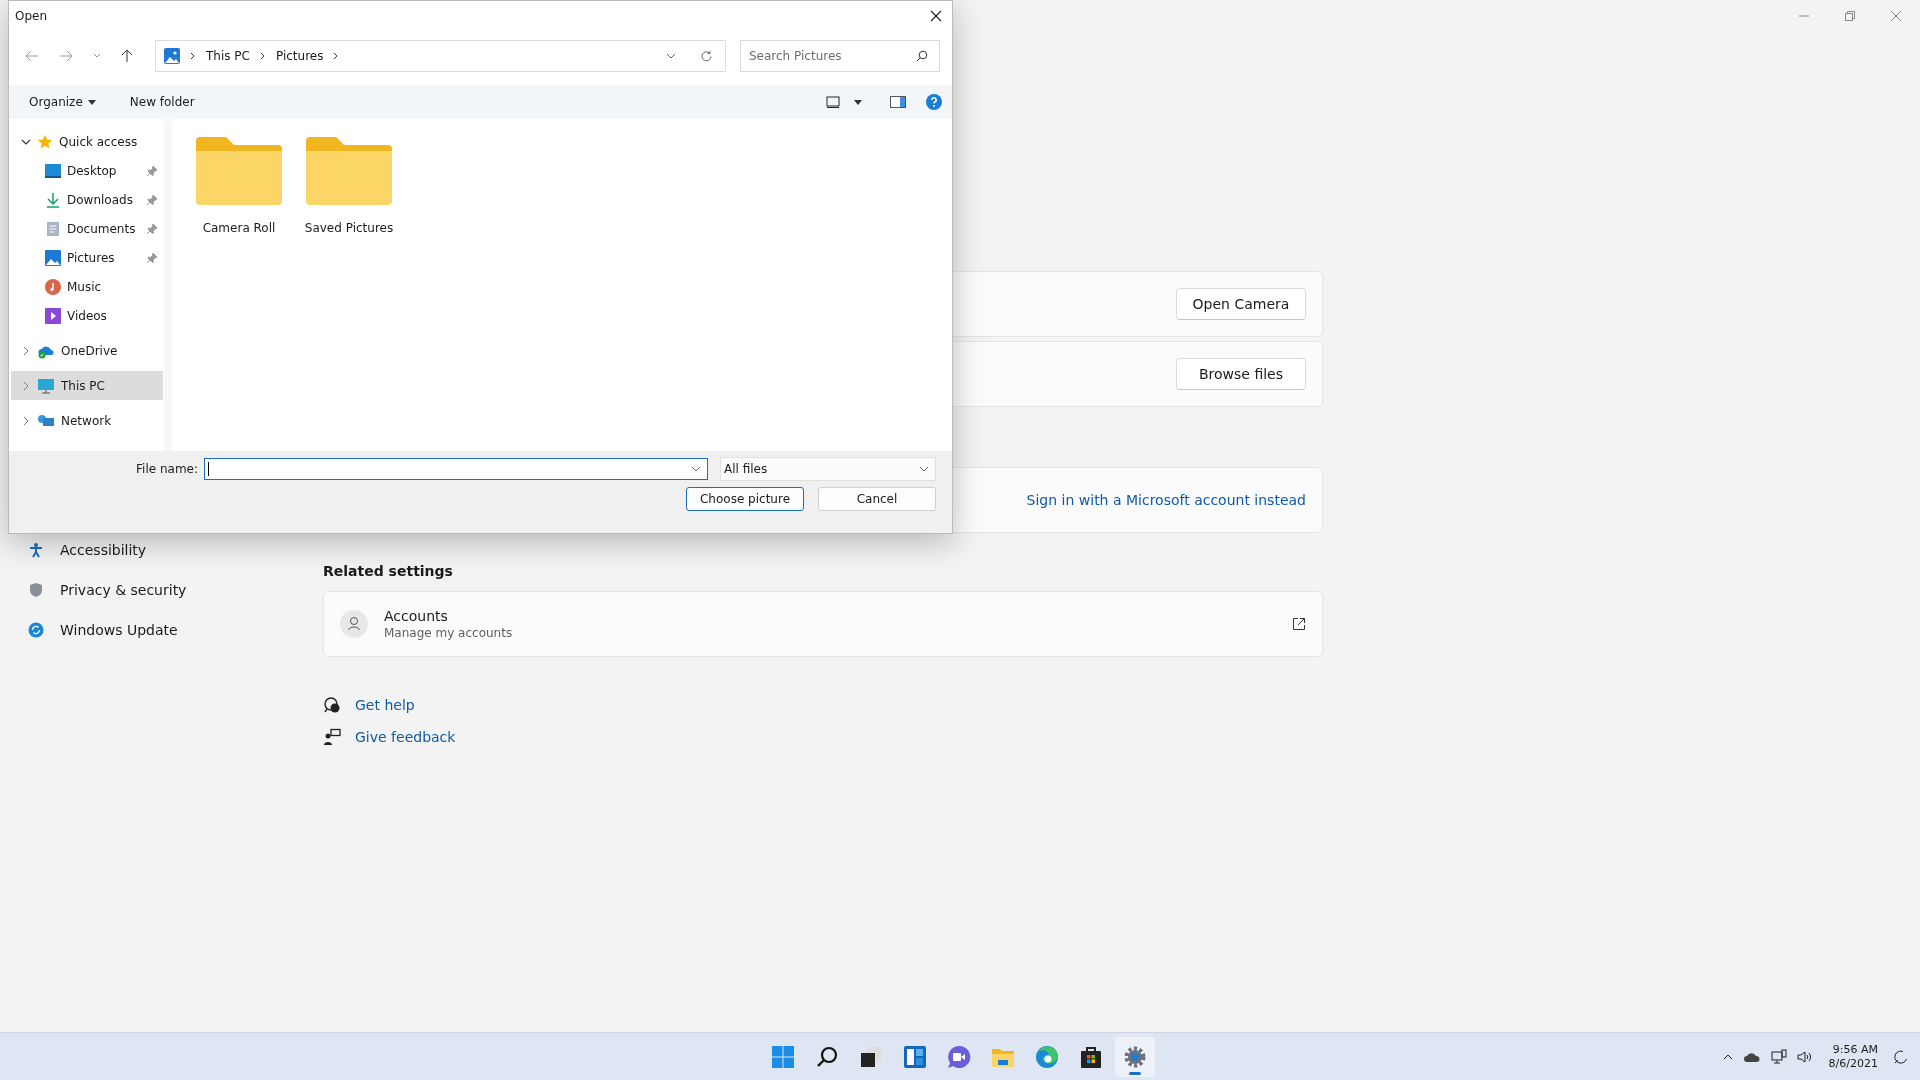 The image size is (1920, 1080). Describe the element at coordinates (833, 102) in the screenshot. I see `view-icon` at that location.